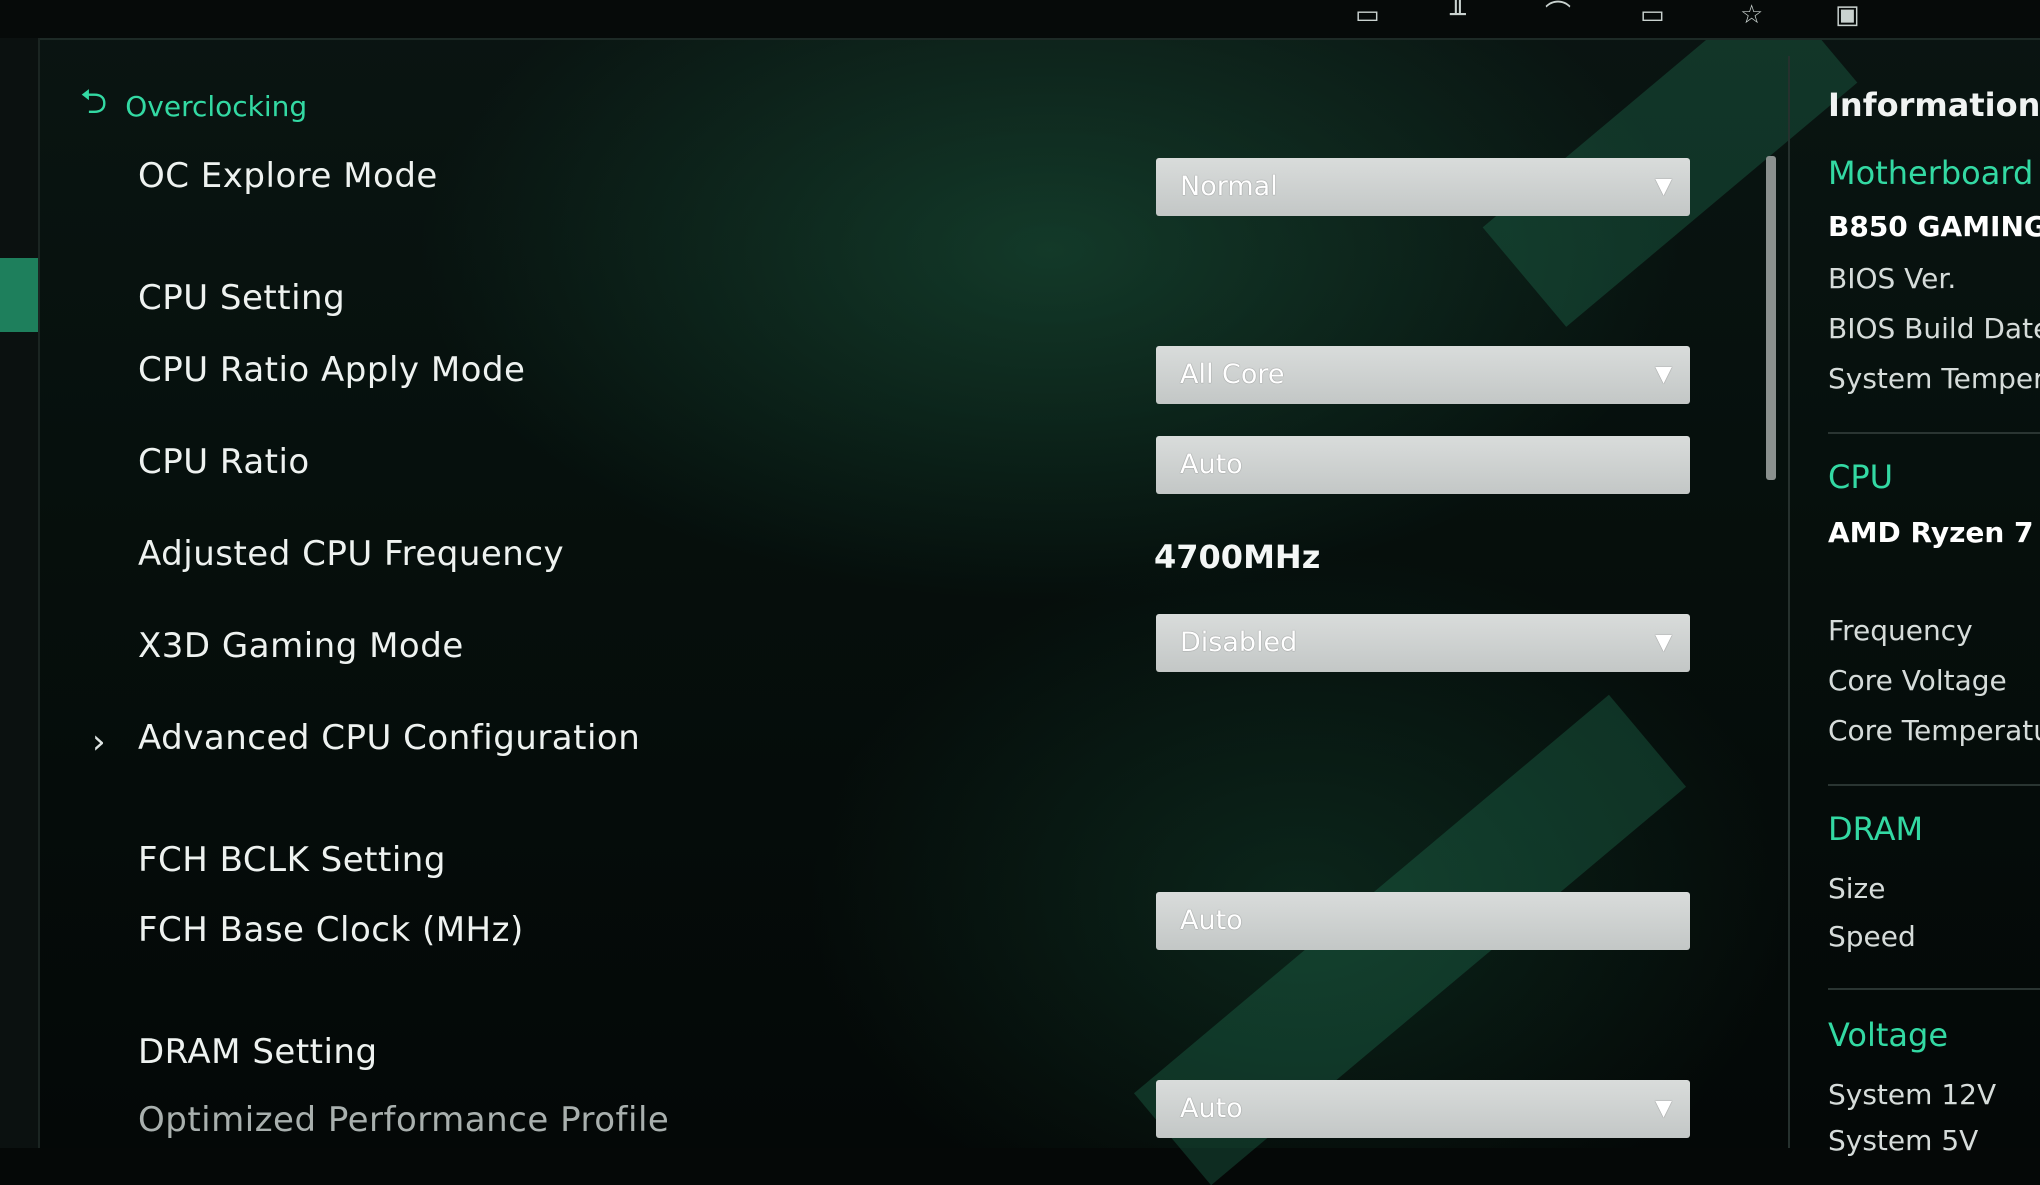  I want to click on info-cpu-frequency: Frequency, so click(1900, 630).